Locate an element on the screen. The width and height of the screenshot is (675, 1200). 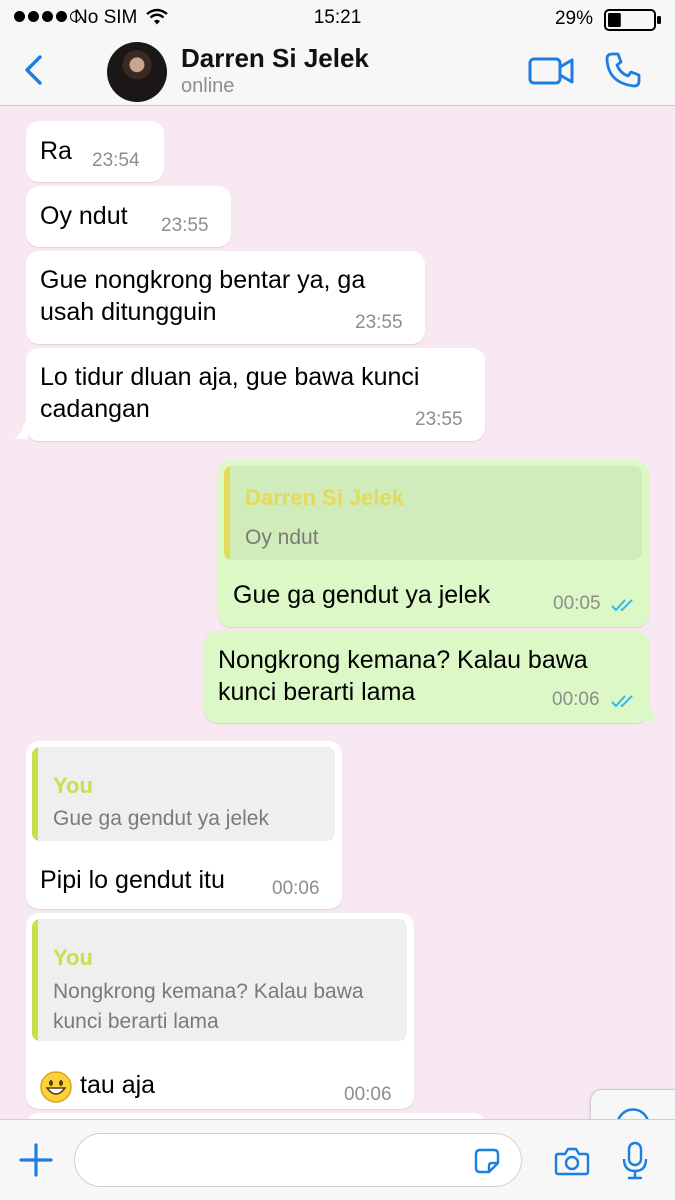
message-text: cadangan is located at coordinates (95, 409).